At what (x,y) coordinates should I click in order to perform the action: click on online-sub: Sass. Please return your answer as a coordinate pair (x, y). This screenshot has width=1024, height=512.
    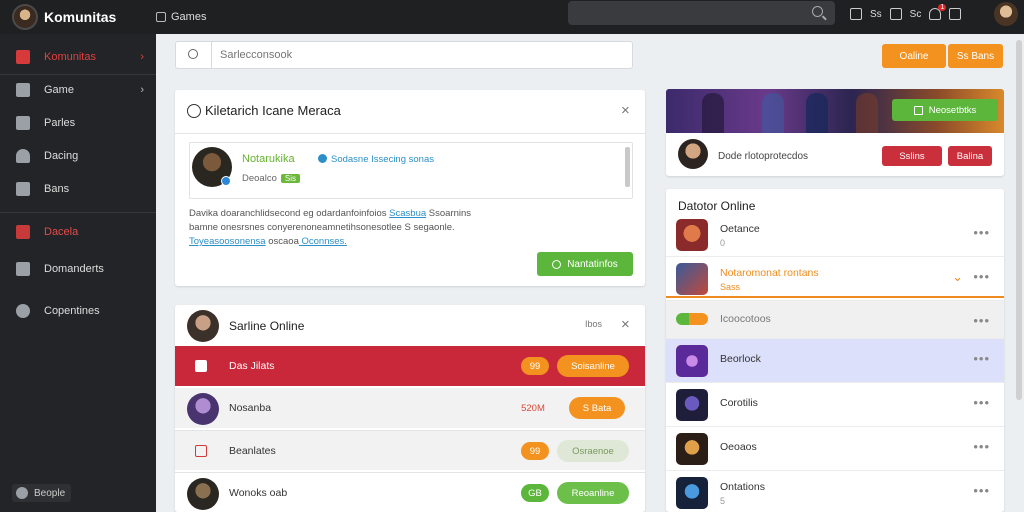
    Looking at the image, I should click on (730, 287).